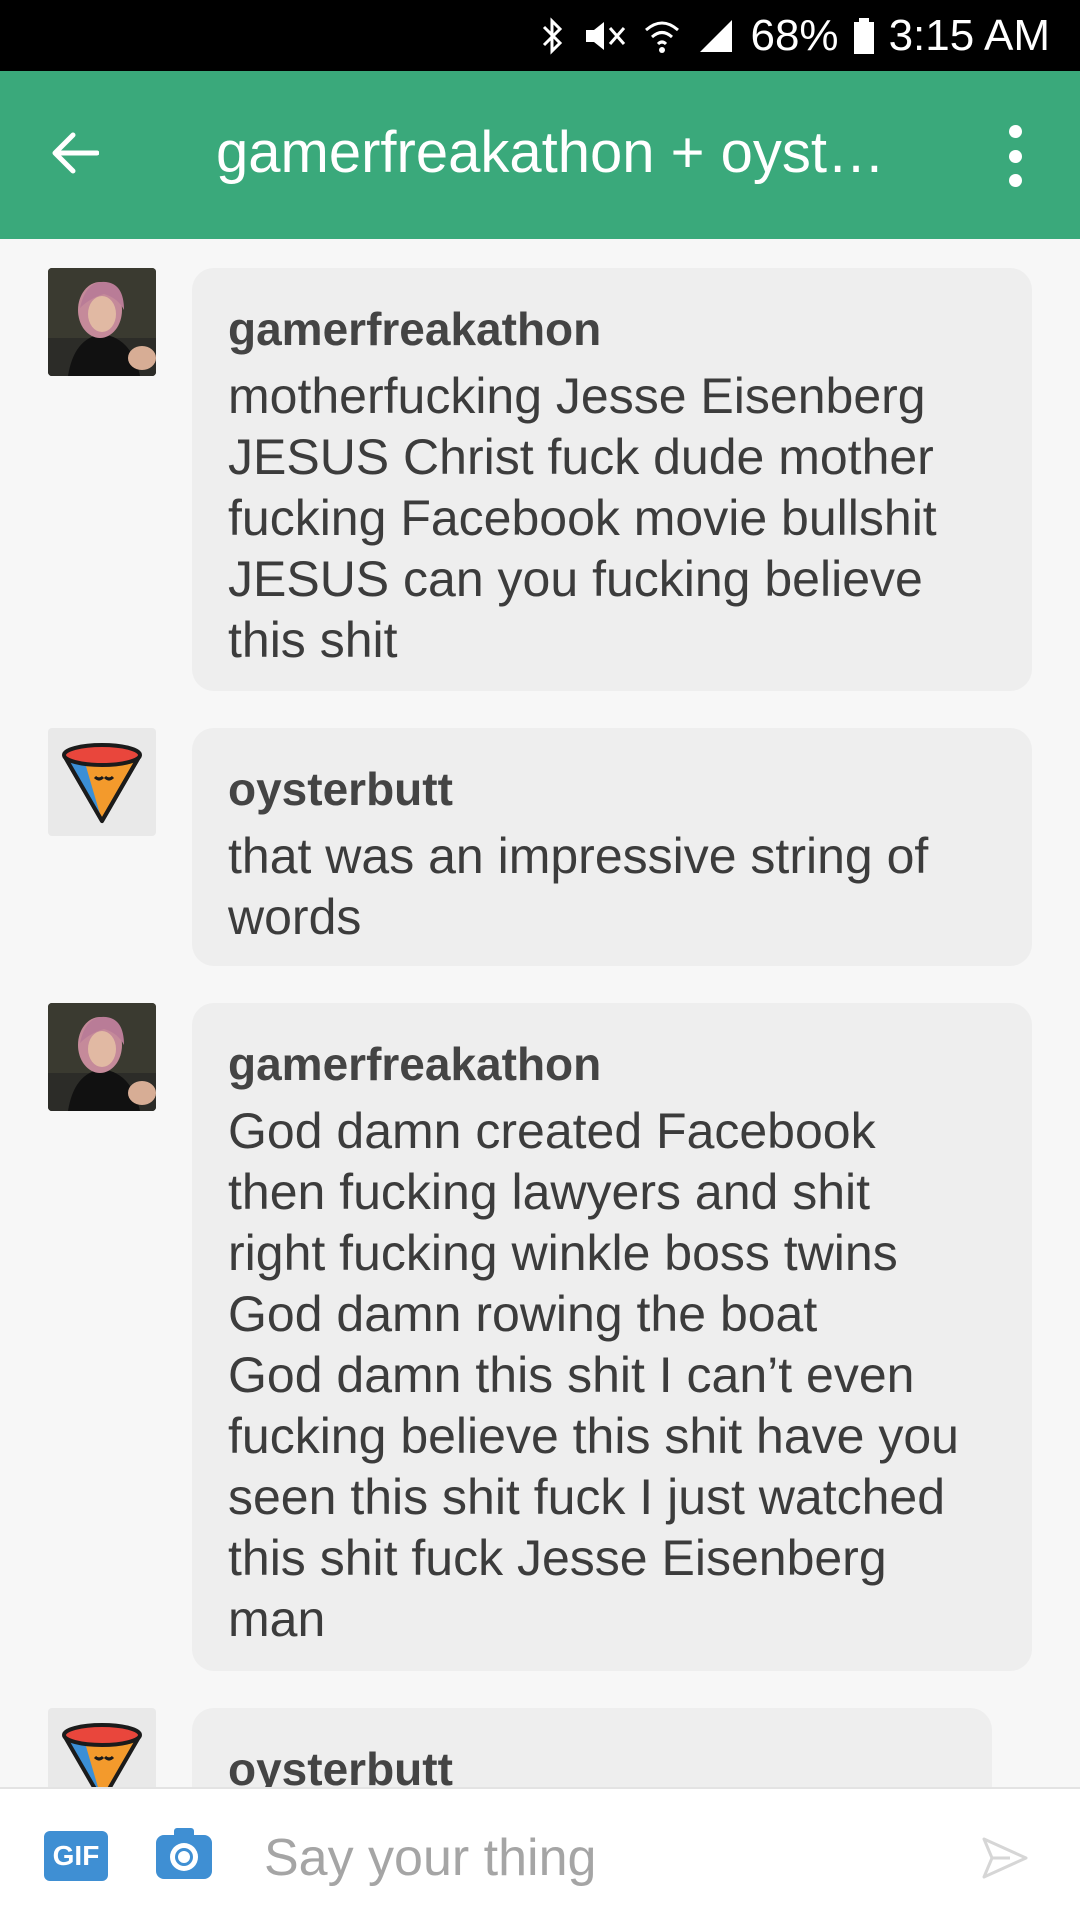 The image size is (1080, 1920). I want to click on gif-button: GIF, so click(76, 1856).